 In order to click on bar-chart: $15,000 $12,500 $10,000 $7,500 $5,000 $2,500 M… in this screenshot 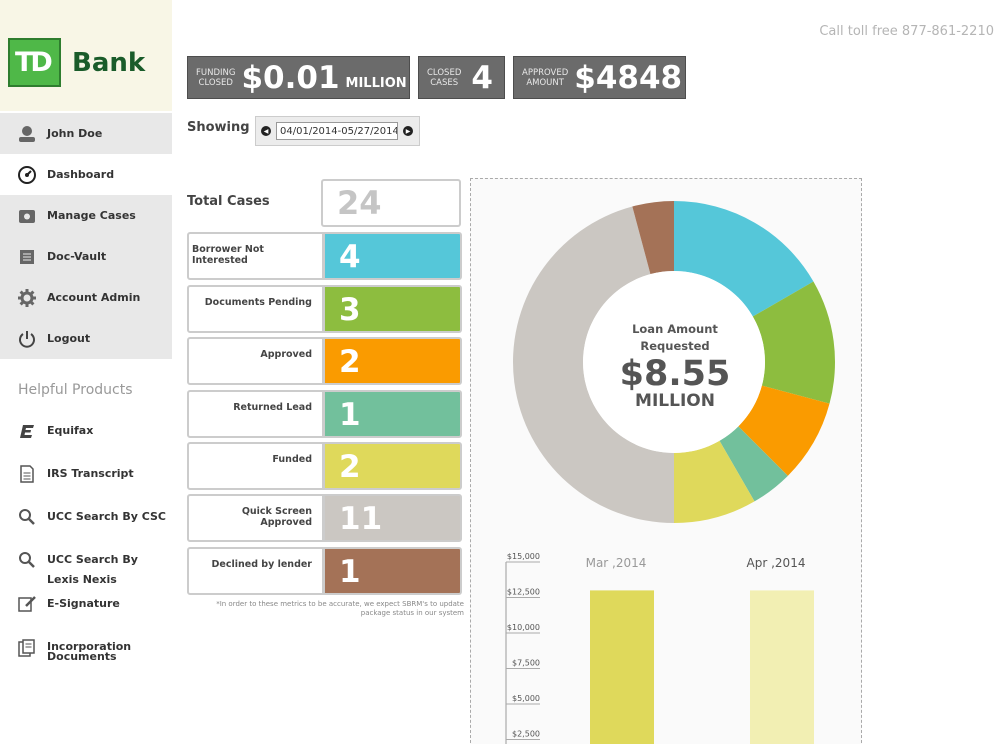, I will do `click(659, 648)`.